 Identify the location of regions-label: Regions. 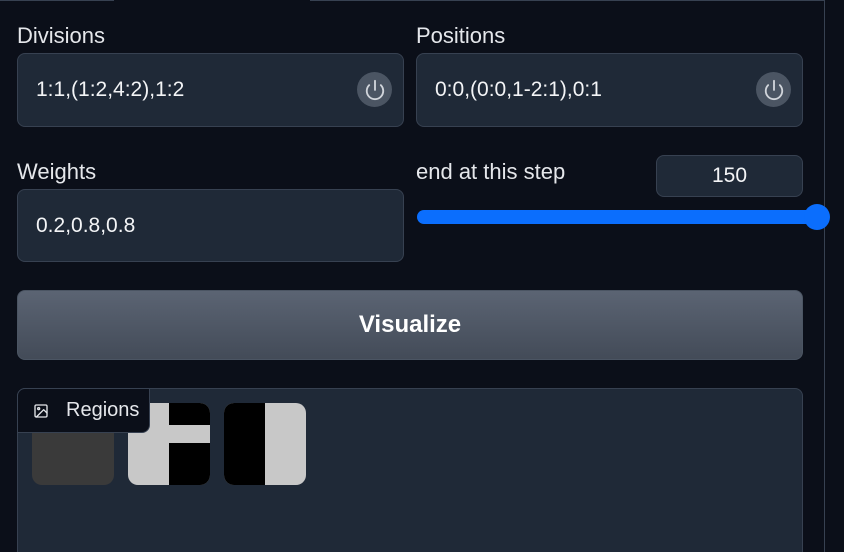
(103, 410).